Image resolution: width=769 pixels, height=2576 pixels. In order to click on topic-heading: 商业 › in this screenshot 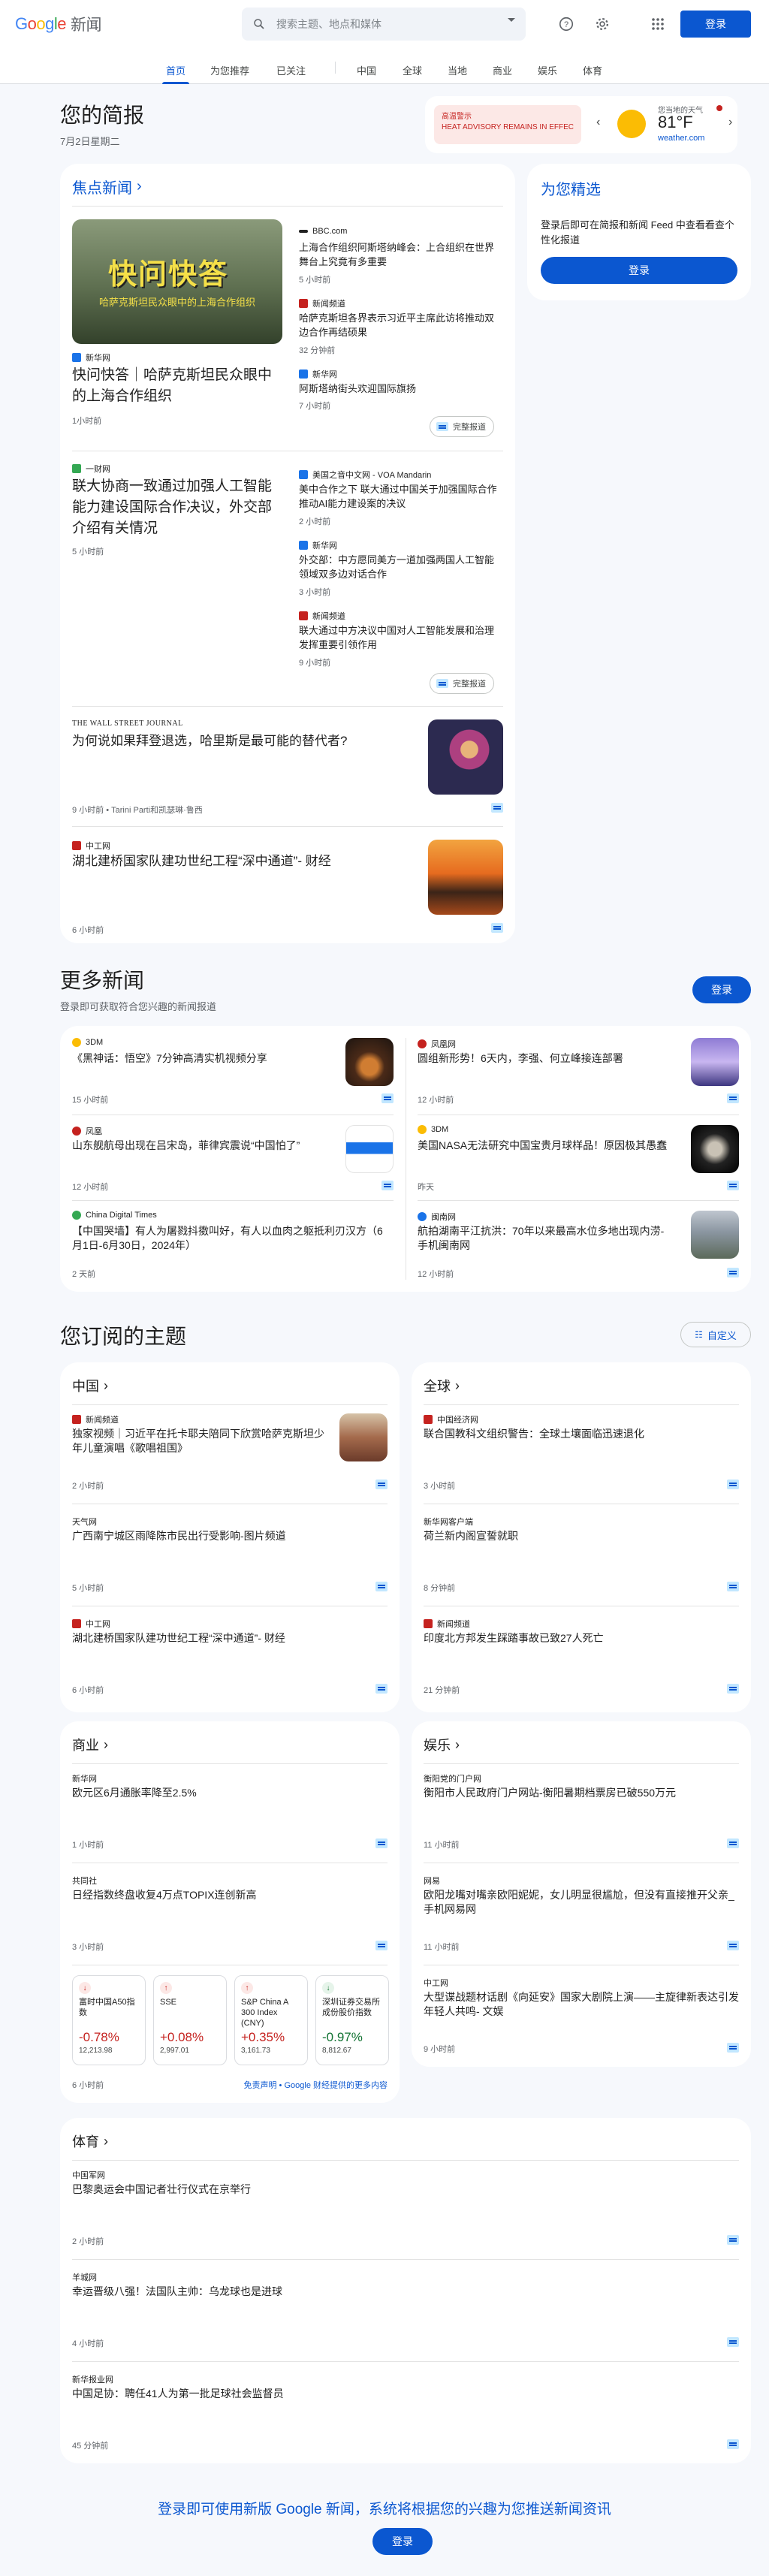, I will do `click(90, 1744)`.